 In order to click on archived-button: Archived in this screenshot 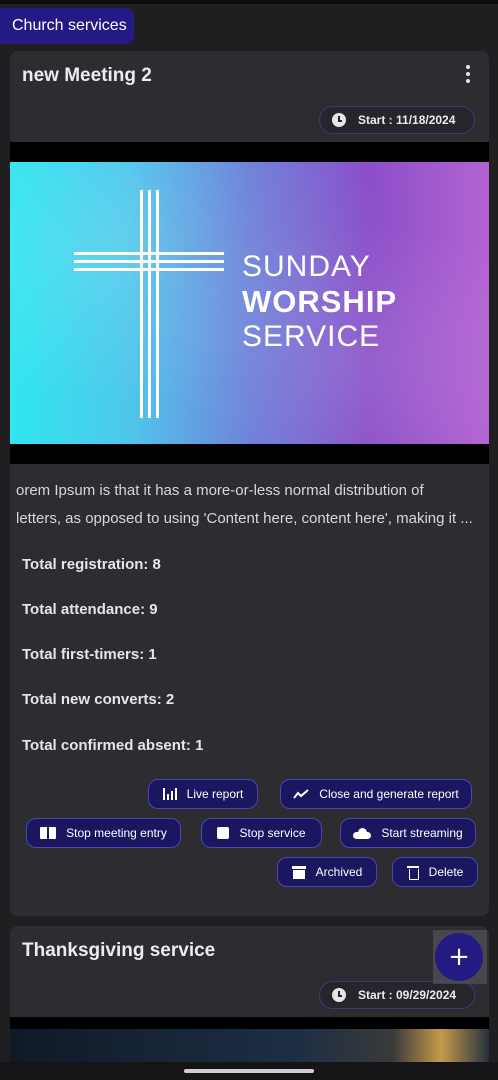, I will do `click(327, 872)`.